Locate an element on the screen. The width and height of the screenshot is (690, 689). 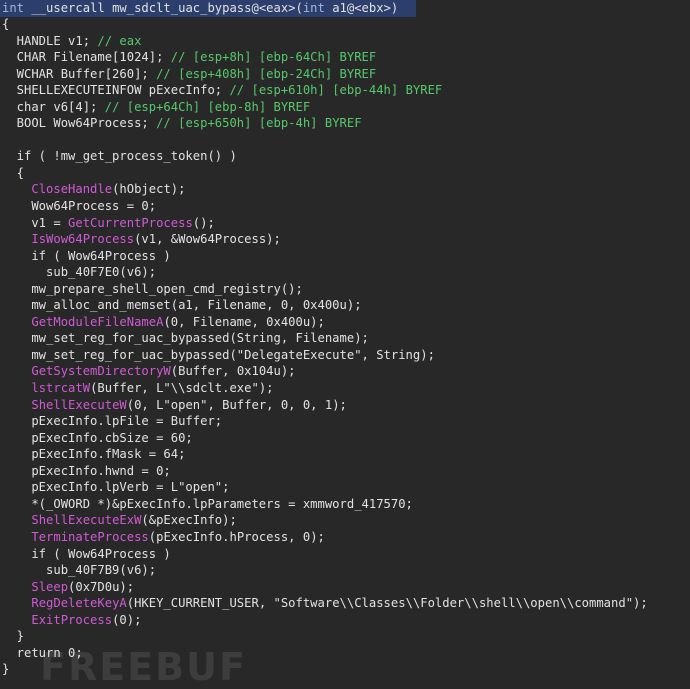
code-text: __usercall mw_sdclt_uac_bypass@<eax>( is located at coordinates (163, 8).